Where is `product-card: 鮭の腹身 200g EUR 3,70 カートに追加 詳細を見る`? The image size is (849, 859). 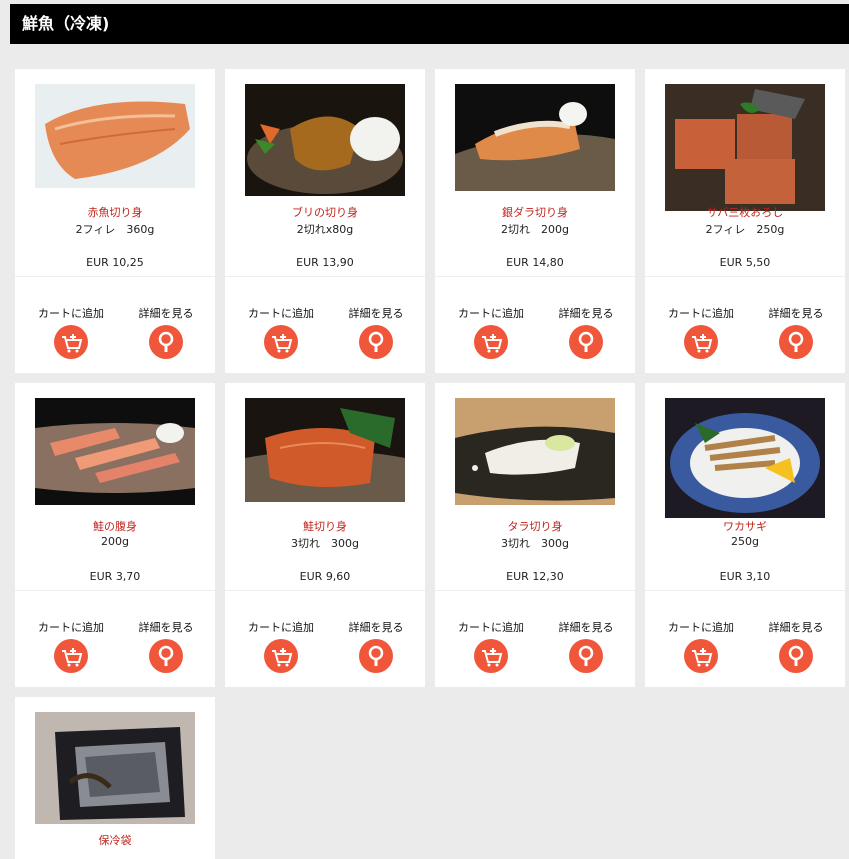 product-card: 鮭の腹身 200g EUR 3,70 カートに追加 詳細を見る is located at coordinates (115, 535).